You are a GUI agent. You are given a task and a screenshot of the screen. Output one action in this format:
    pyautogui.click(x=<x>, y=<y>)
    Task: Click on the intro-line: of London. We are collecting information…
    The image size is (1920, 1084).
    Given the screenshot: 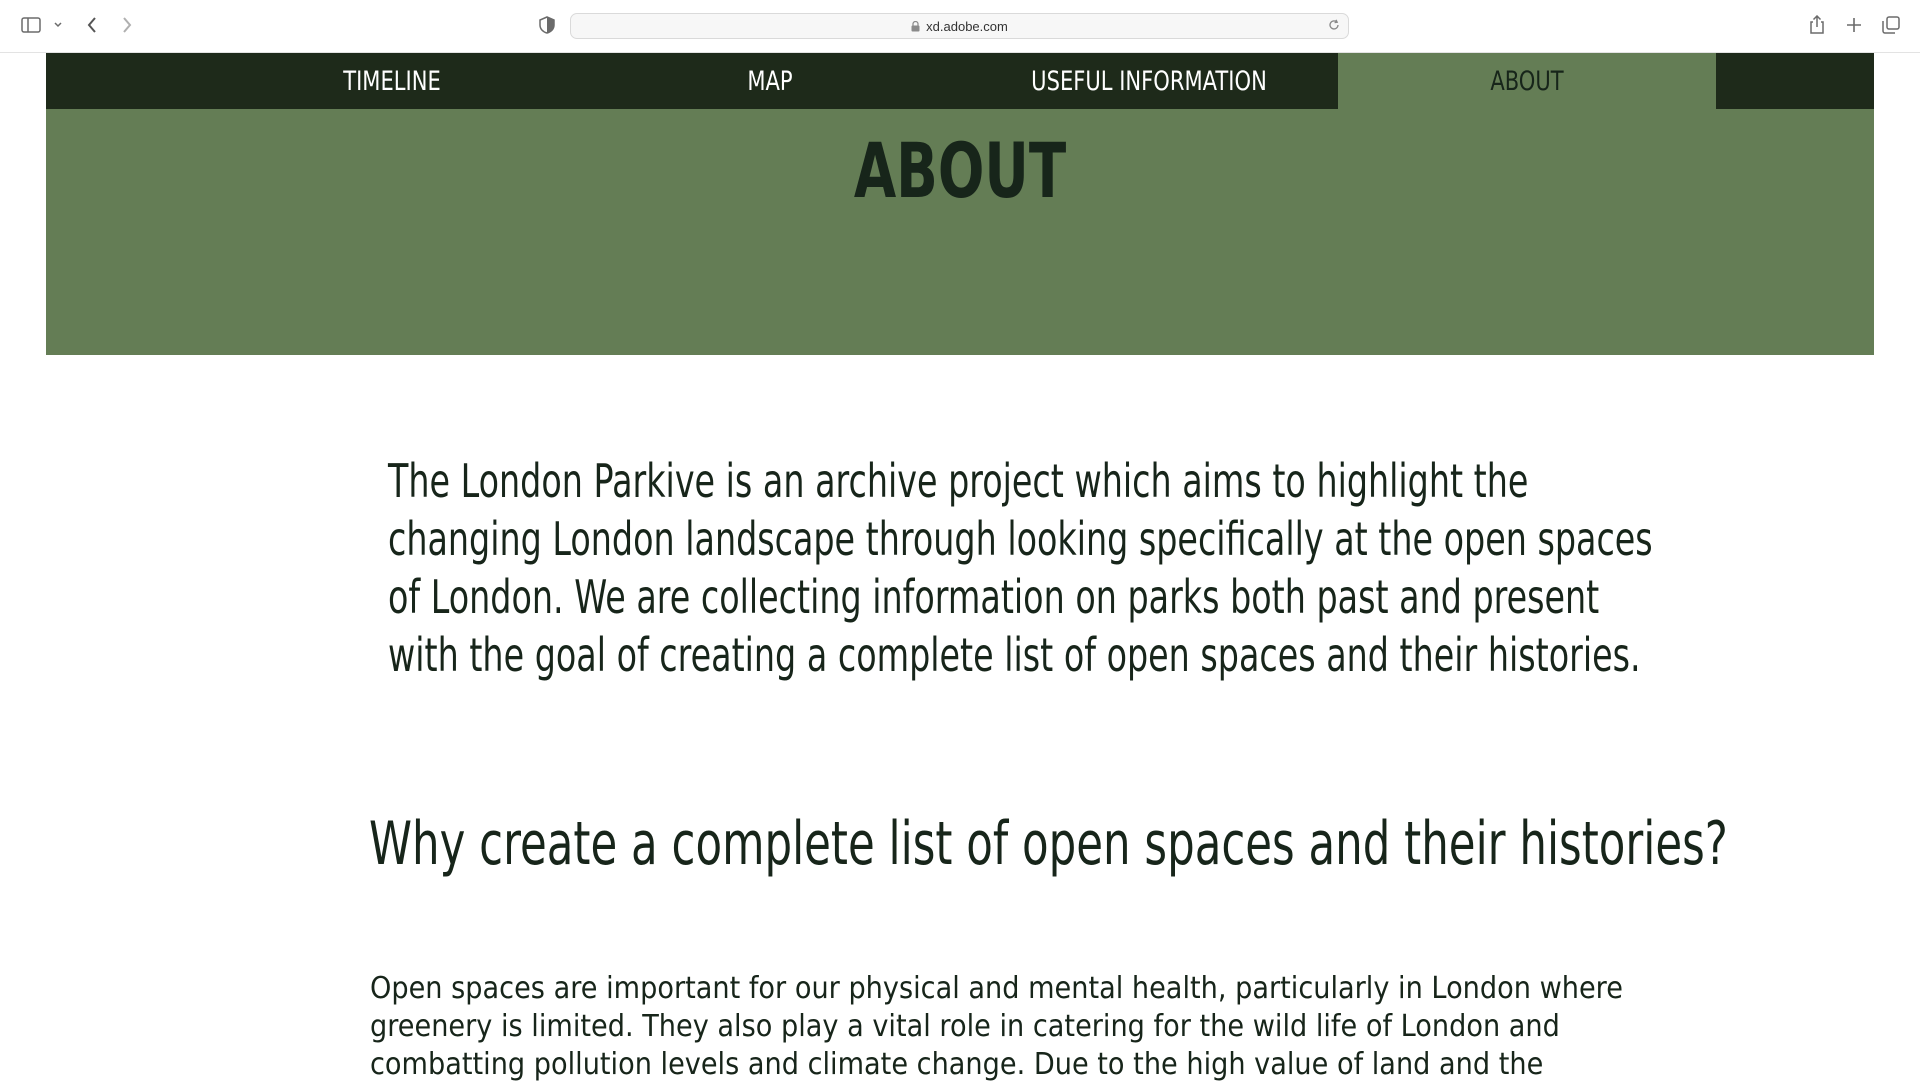 What is the action you would take?
    pyautogui.click(x=994, y=597)
    